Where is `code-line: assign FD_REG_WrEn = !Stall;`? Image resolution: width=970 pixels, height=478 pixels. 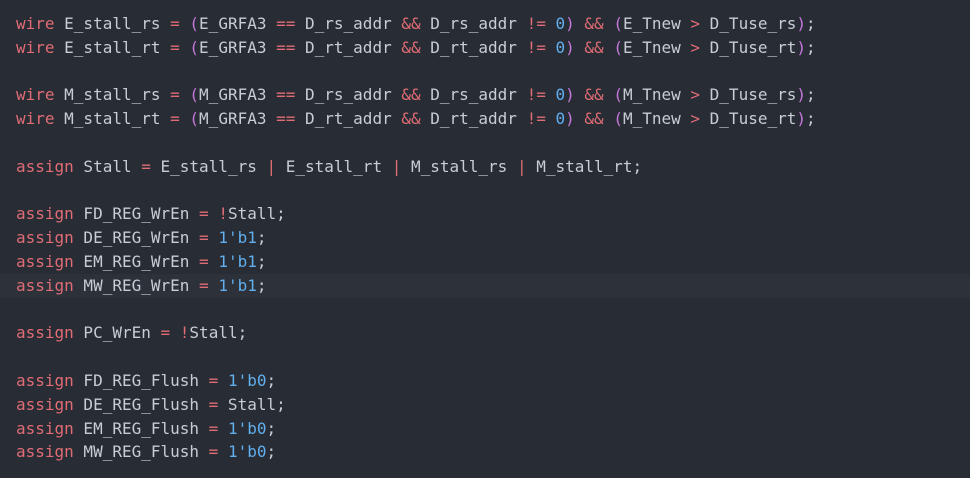 code-line: assign FD_REG_WrEn = !Stall; is located at coordinates (493, 214).